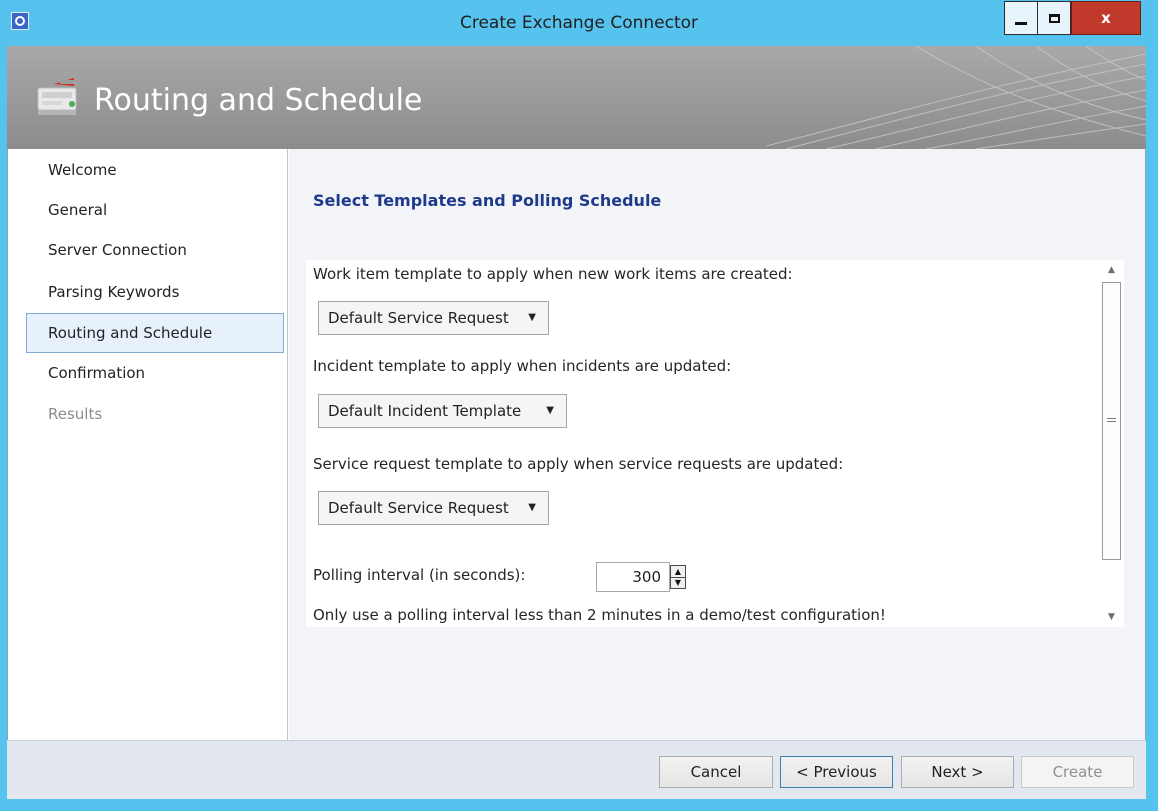 This screenshot has width=1158, height=811. I want to click on cancel-button: Cancel, so click(716, 772).